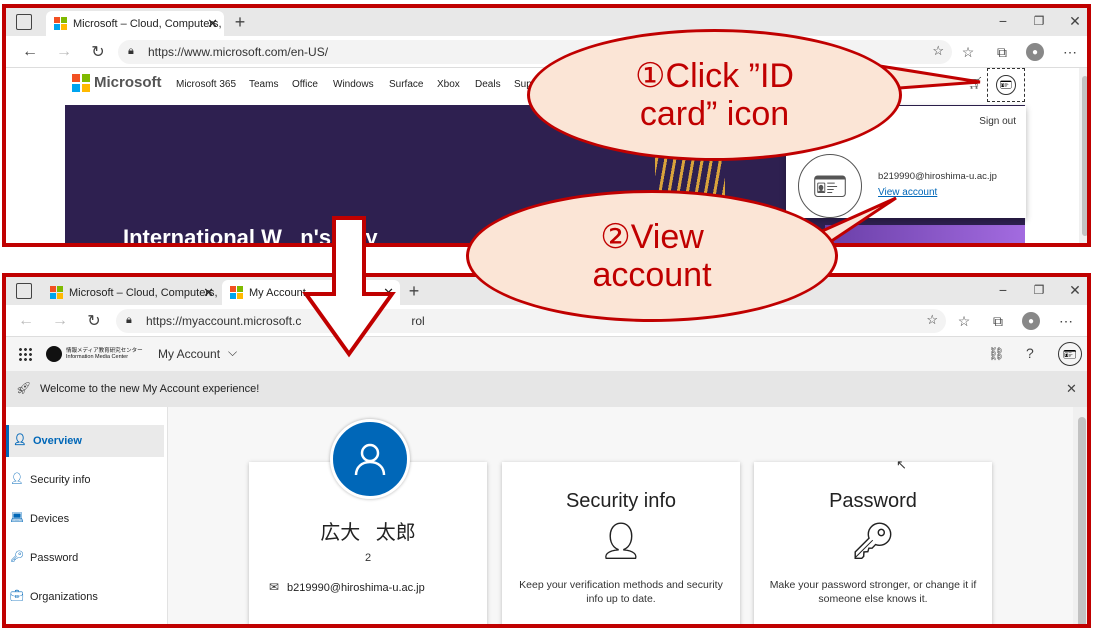 The height and width of the screenshot is (630, 1094). I want to click on callout-step1: ①Click ”ID card” icon, so click(714, 95).